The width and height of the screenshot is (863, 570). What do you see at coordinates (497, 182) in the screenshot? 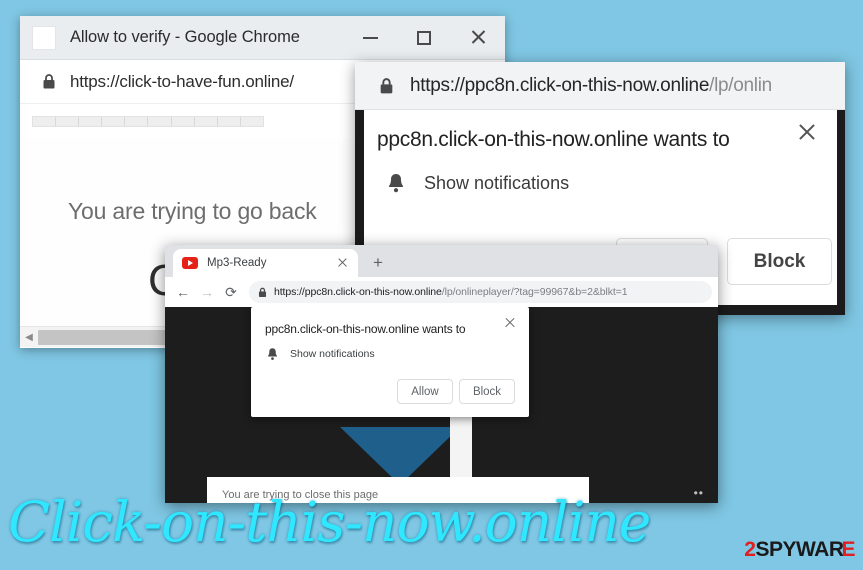
I see `window2-permission-label: Show notifications` at bounding box center [497, 182].